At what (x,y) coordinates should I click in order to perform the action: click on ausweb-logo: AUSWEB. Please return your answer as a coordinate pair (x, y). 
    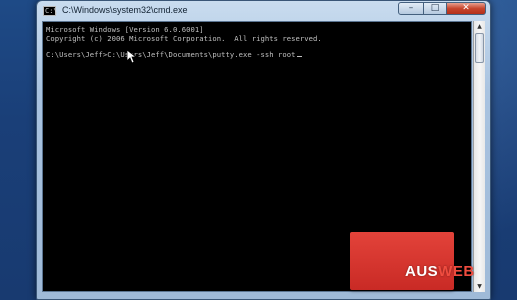
    Looking at the image, I should click on (440, 271).